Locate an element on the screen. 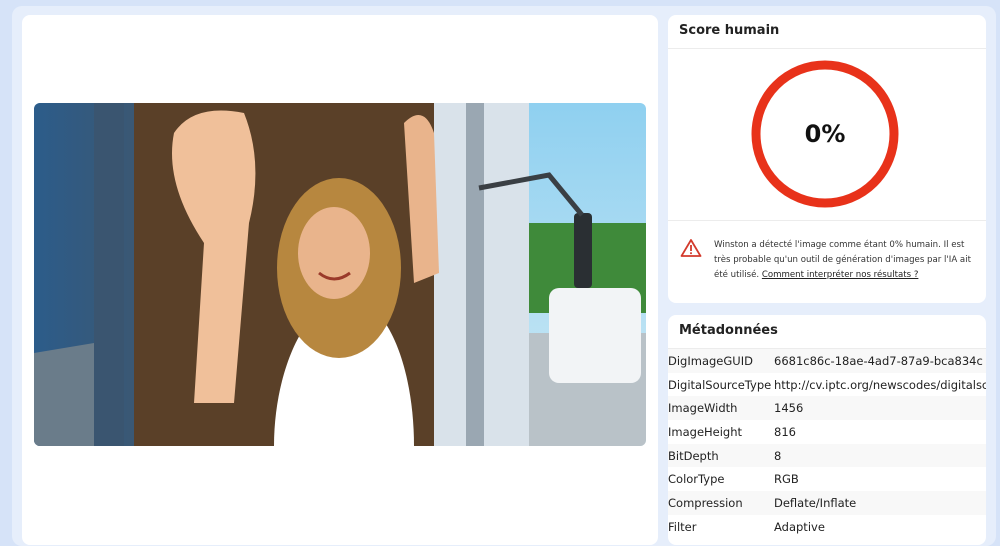 The height and width of the screenshot is (546, 1000). metadata-key: BitDepth is located at coordinates (693, 455).